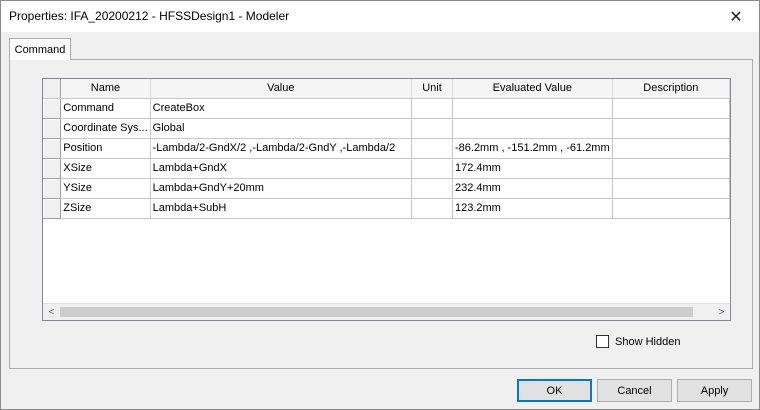  I want to click on cell-name: Command, so click(105, 108).